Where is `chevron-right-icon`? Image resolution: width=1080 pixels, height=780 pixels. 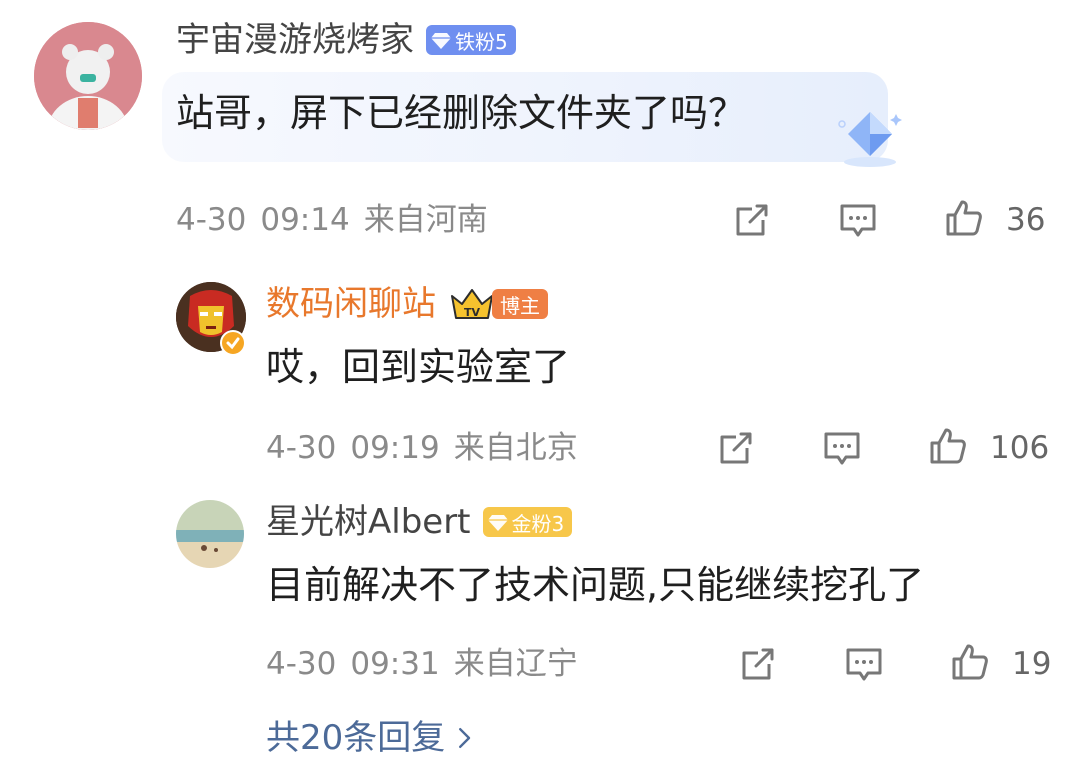
chevron-right-icon is located at coordinates (465, 738).